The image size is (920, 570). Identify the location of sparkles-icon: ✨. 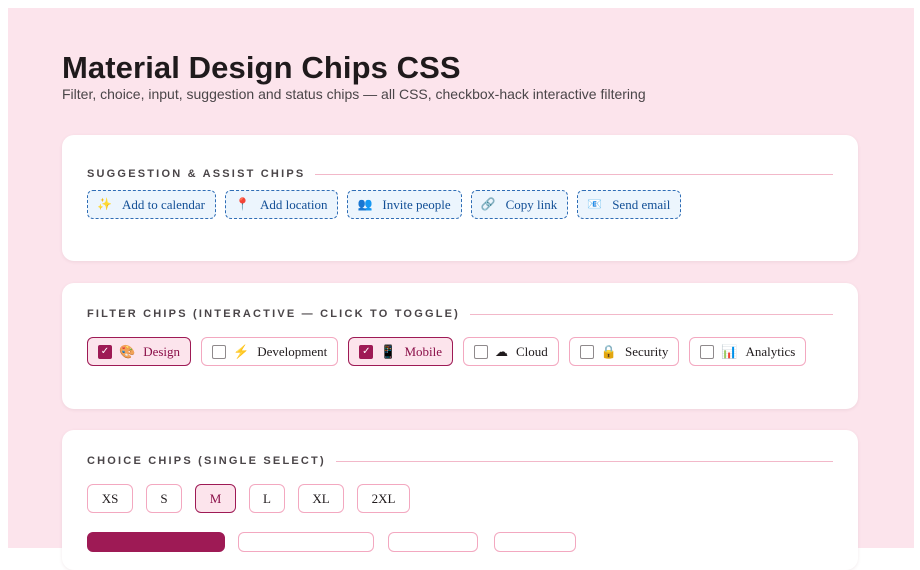
(104, 204).